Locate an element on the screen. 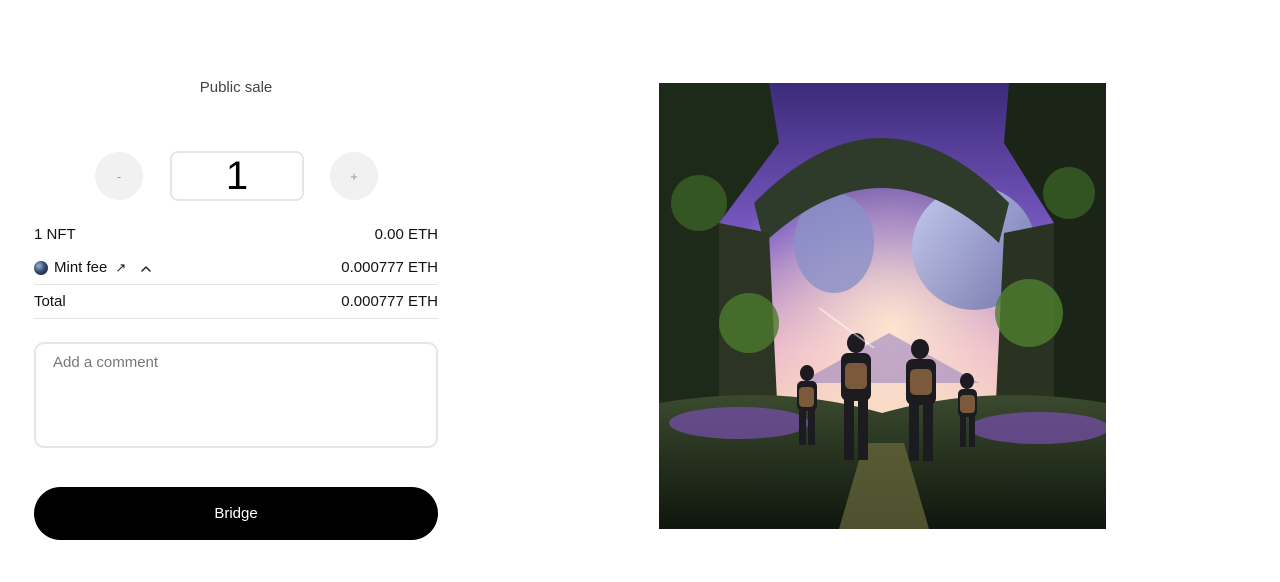 This screenshot has height=582, width=1280. mint-fee-info: Mint fee ↗ is located at coordinates (93, 267).